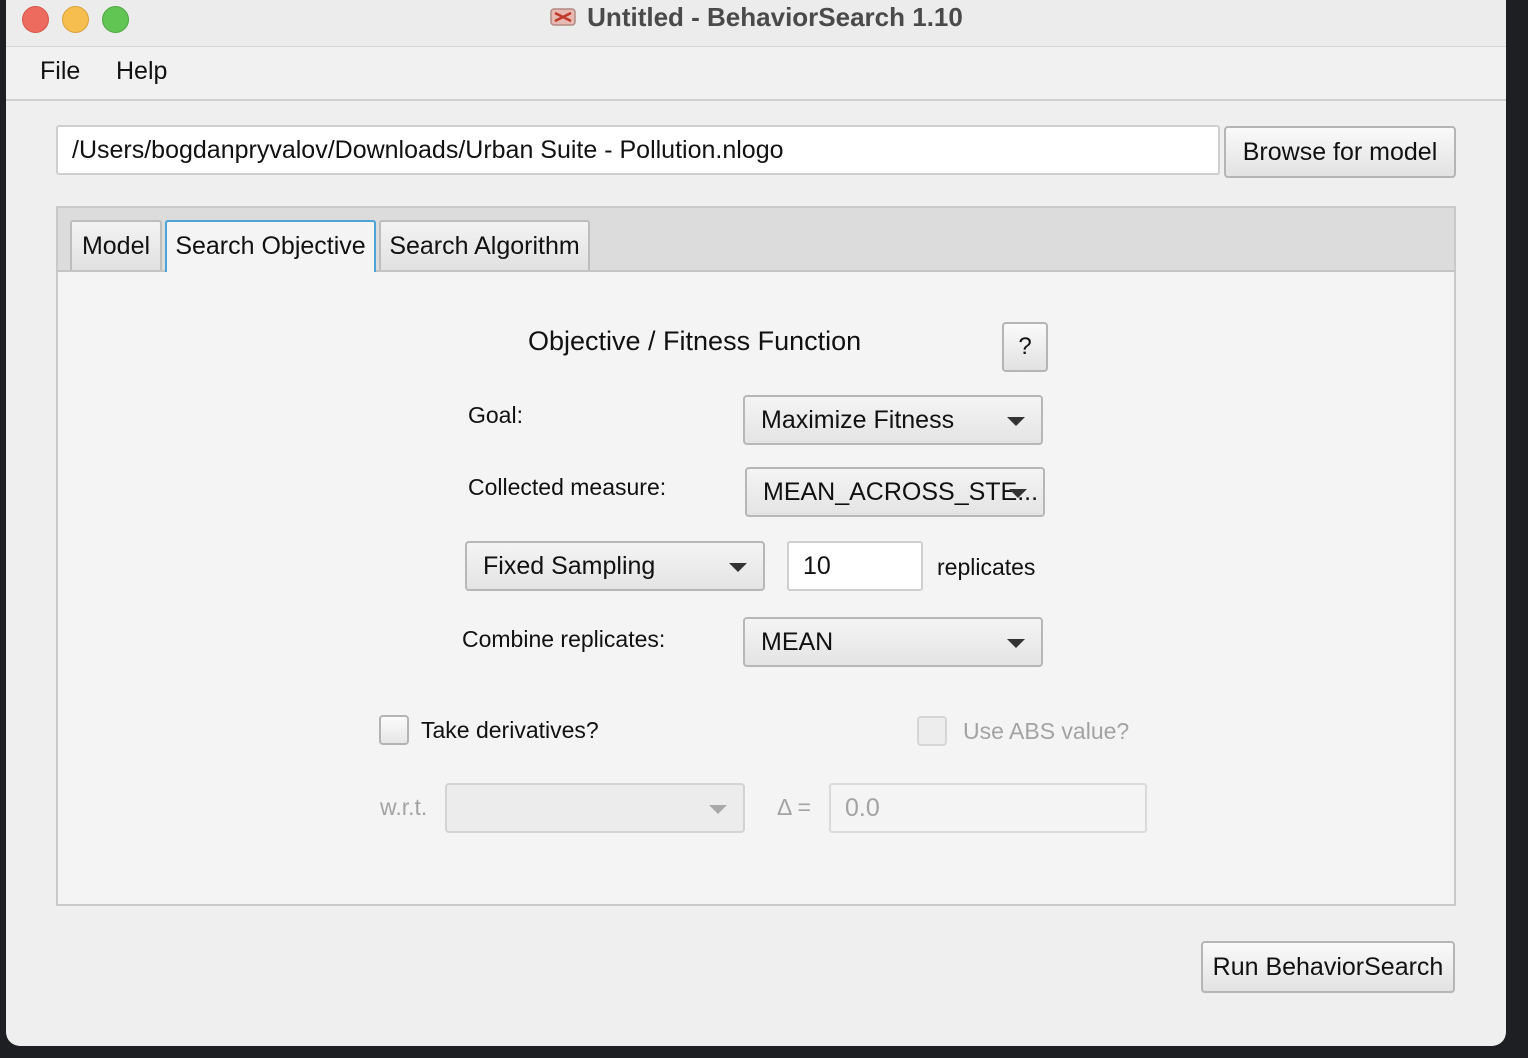  What do you see at coordinates (893, 642) in the screenshot?
I see `combine-replicates-select: MEAN` at bounding box center [893, 642].